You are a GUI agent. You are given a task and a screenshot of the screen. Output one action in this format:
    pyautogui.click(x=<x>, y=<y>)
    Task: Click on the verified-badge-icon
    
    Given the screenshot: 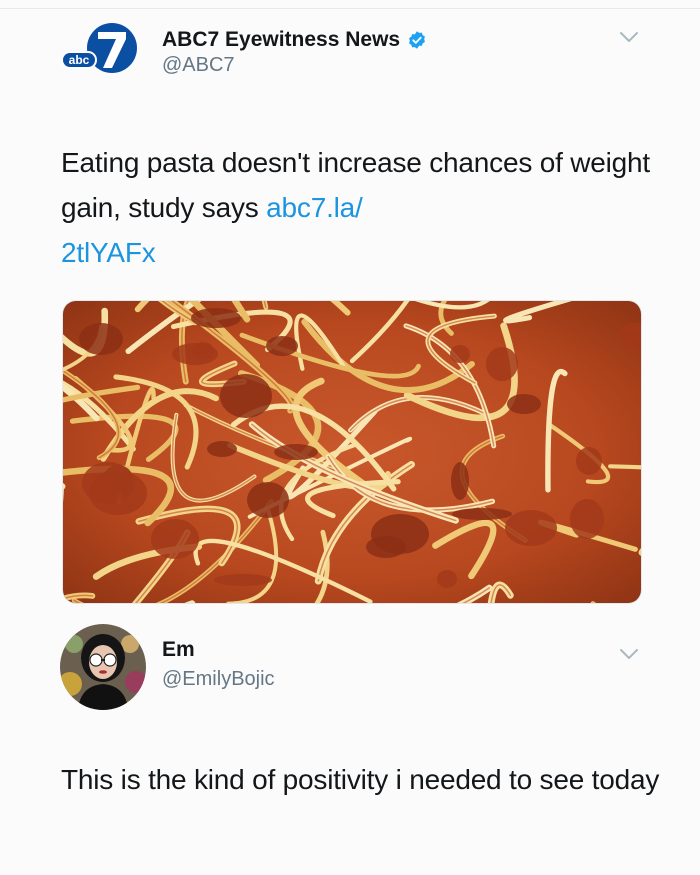 What is the action you would take?
    pyautogui.click(x=417, y=40)
    